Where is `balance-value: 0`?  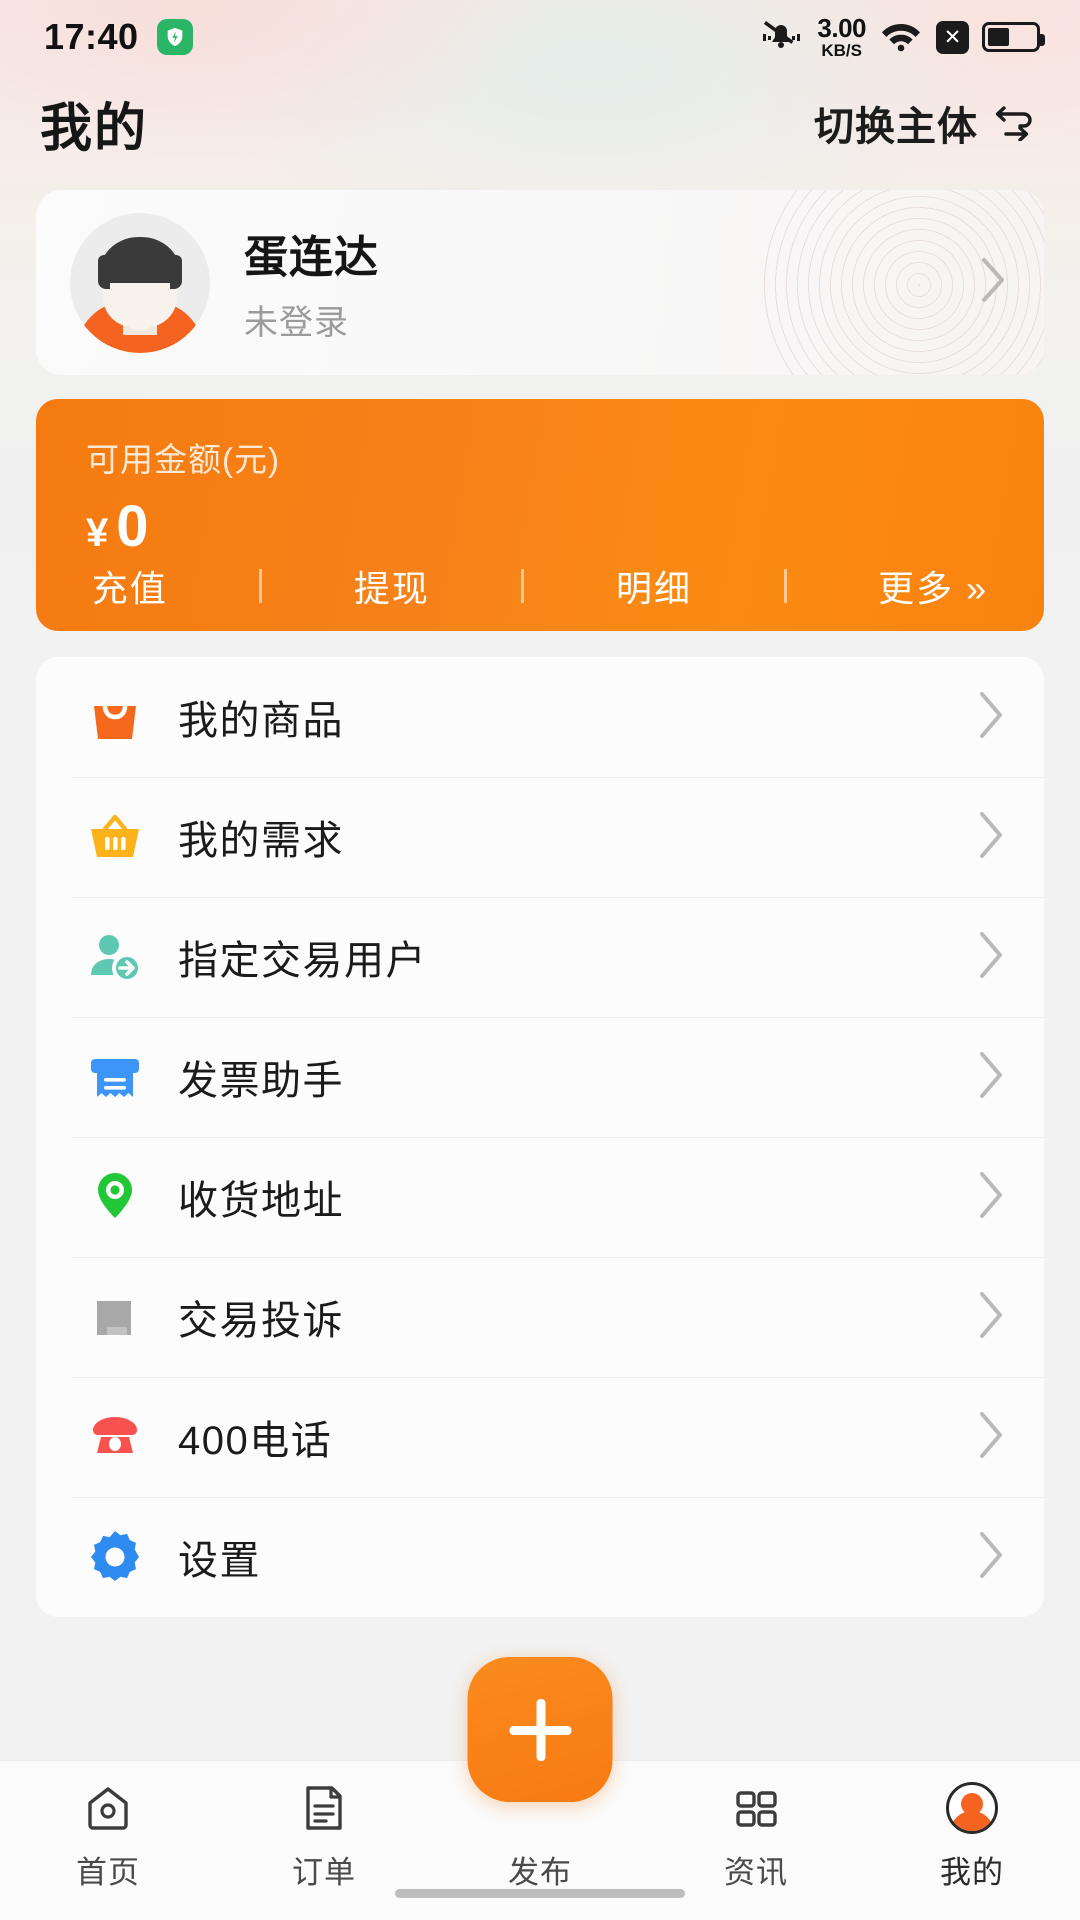
balance-value: 0 is located at coordinates (133, 526).